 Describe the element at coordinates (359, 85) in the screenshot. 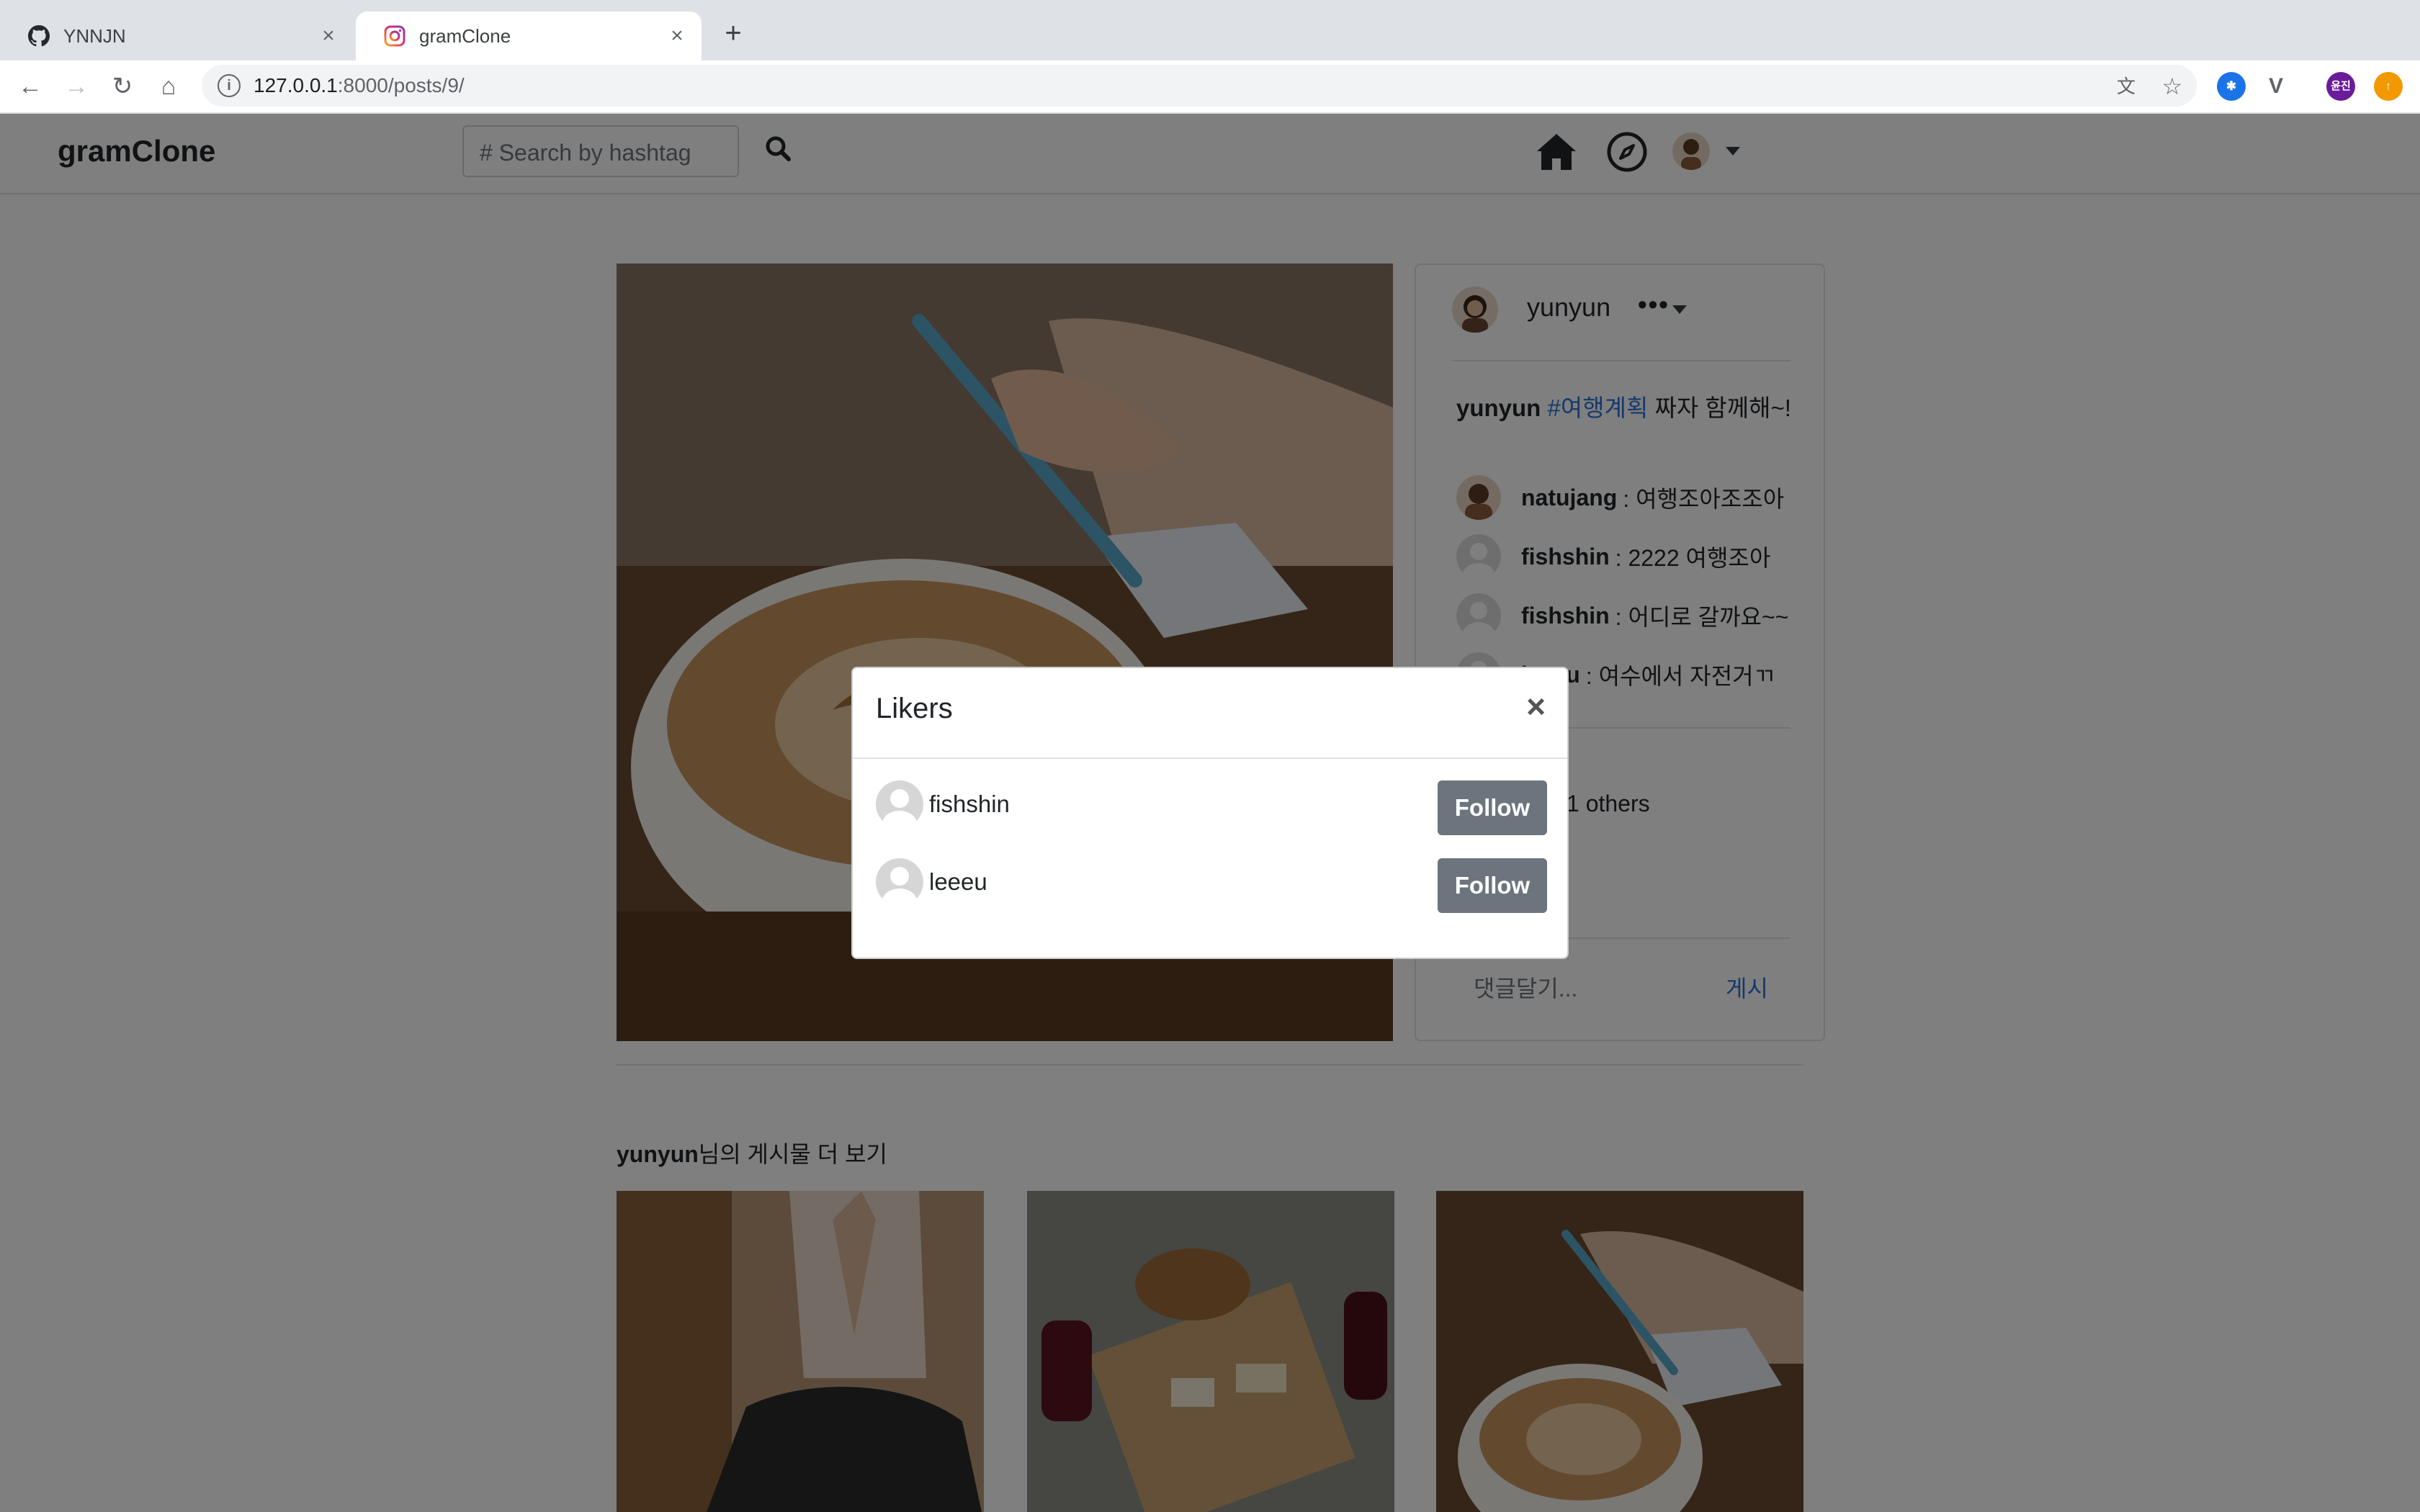

I see `url-text: 127.0.0.1:8000/posts/9/` at that location.